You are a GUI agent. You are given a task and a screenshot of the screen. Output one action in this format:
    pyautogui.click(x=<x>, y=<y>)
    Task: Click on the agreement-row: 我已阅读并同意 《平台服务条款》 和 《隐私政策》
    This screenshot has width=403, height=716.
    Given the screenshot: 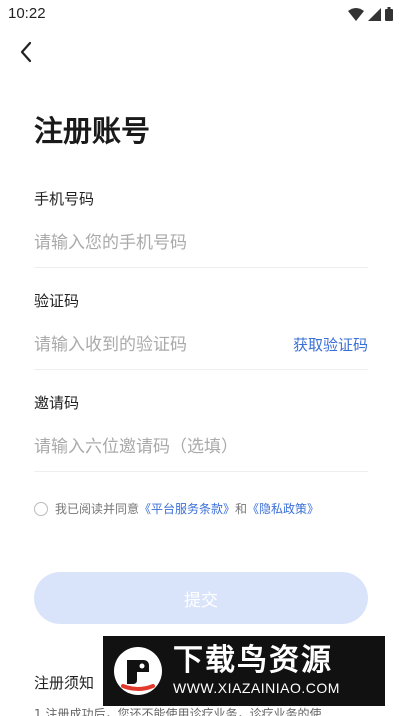 What is the action you would take?
    pyautogui.click(x=176, y=508)
    